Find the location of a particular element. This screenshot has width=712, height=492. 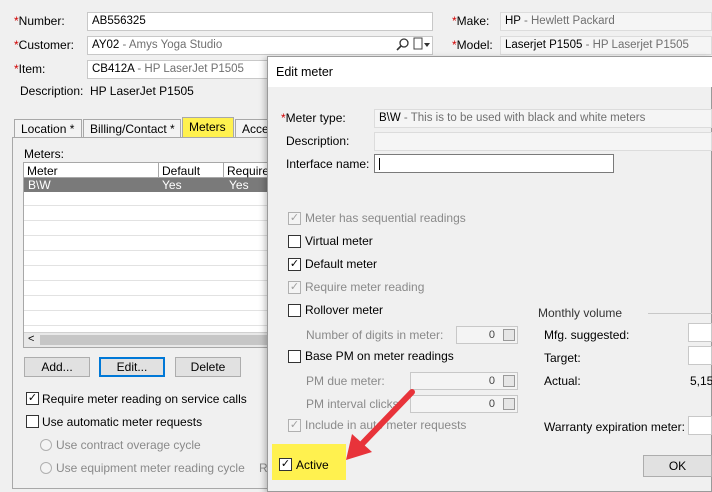

virtual-meter-label: Virtual meter is located at coordinates (339, 241).